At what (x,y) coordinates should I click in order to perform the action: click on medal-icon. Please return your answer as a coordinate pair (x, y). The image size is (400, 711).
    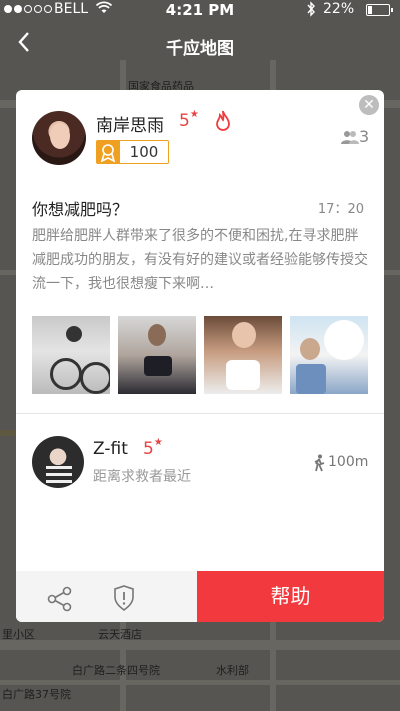
    Looking at the image, I should click on (108, 152).